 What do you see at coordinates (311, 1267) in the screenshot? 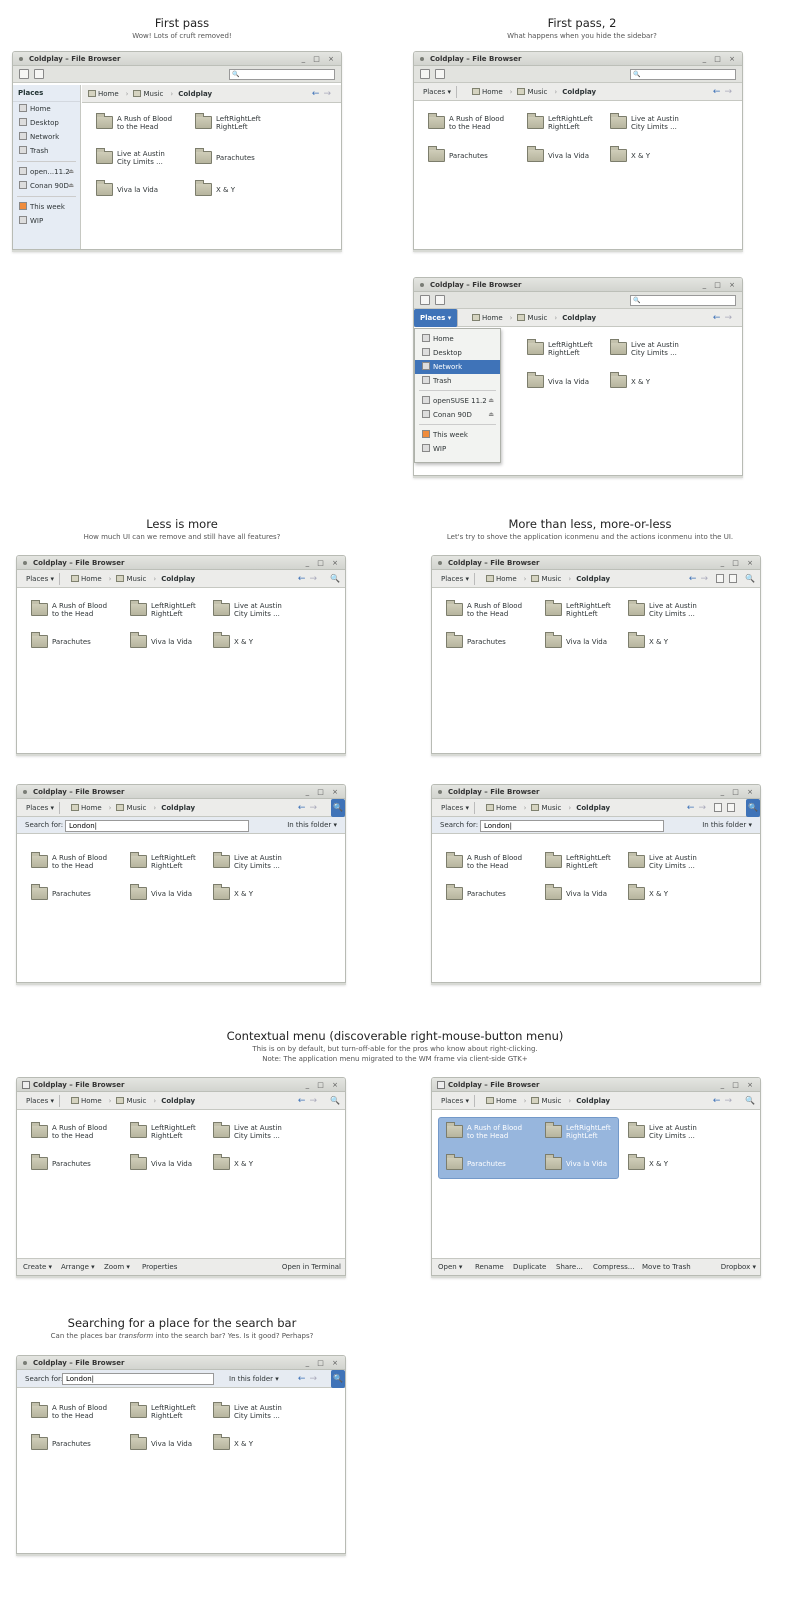
I see `open-terminal-button: Open in Terminal` at bounding box center [311, 1267].